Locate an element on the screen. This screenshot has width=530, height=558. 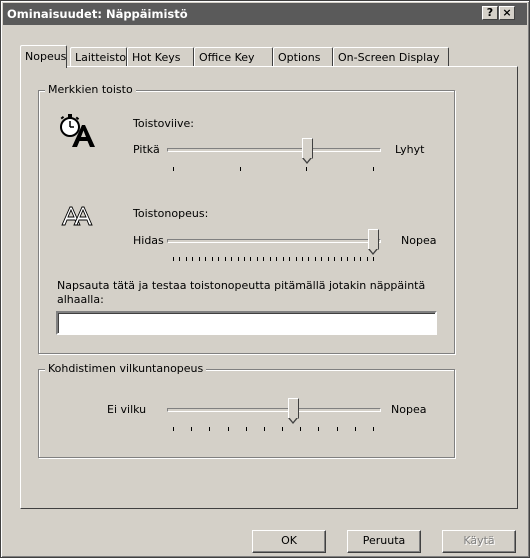
stopwatch-a-icon is located at coordinates (77, 130).